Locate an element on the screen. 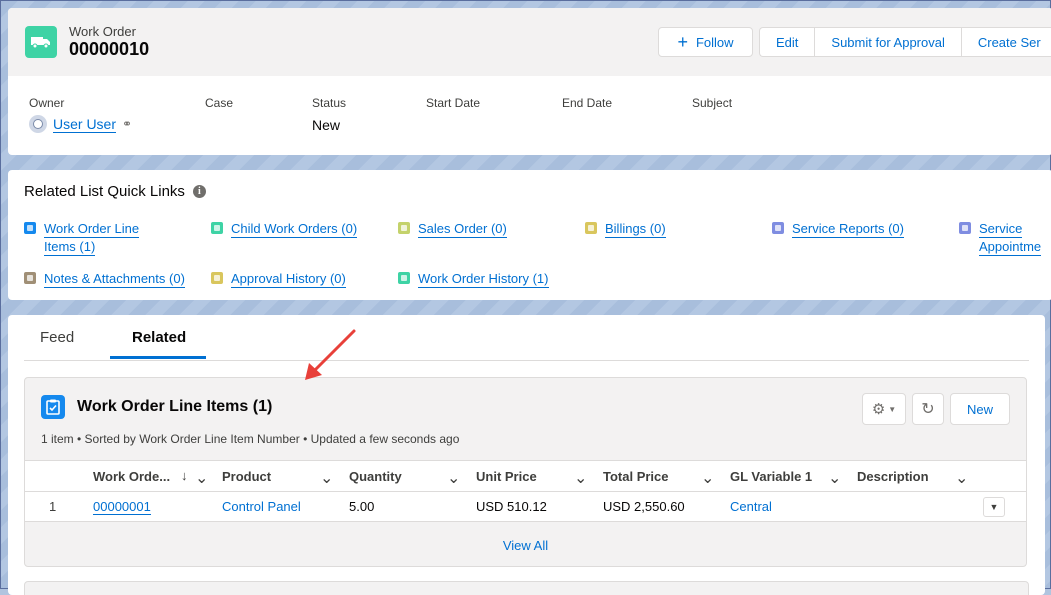  quick-link-label: Service Reports (0) is located at coordinates (848, 229).